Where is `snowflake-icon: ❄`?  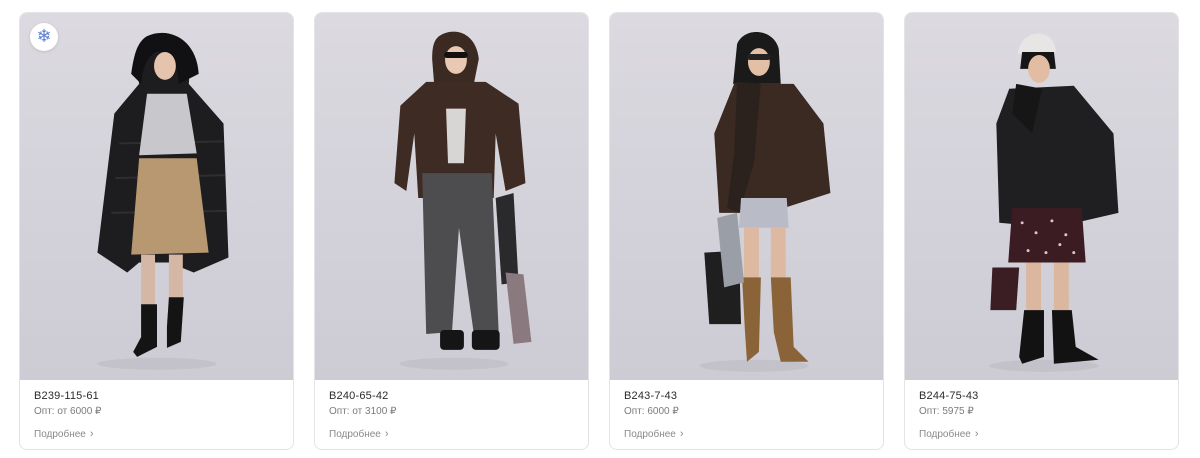 snowflake-icon: ❄ is located at coordinates (44, 36).